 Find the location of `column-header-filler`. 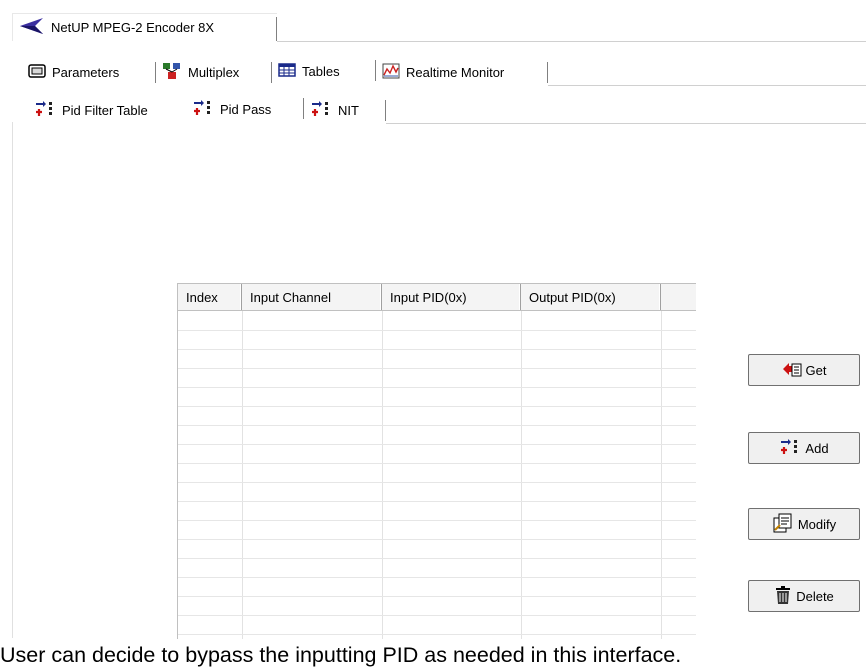

column-header-filler is located at coordinates (678, 297).